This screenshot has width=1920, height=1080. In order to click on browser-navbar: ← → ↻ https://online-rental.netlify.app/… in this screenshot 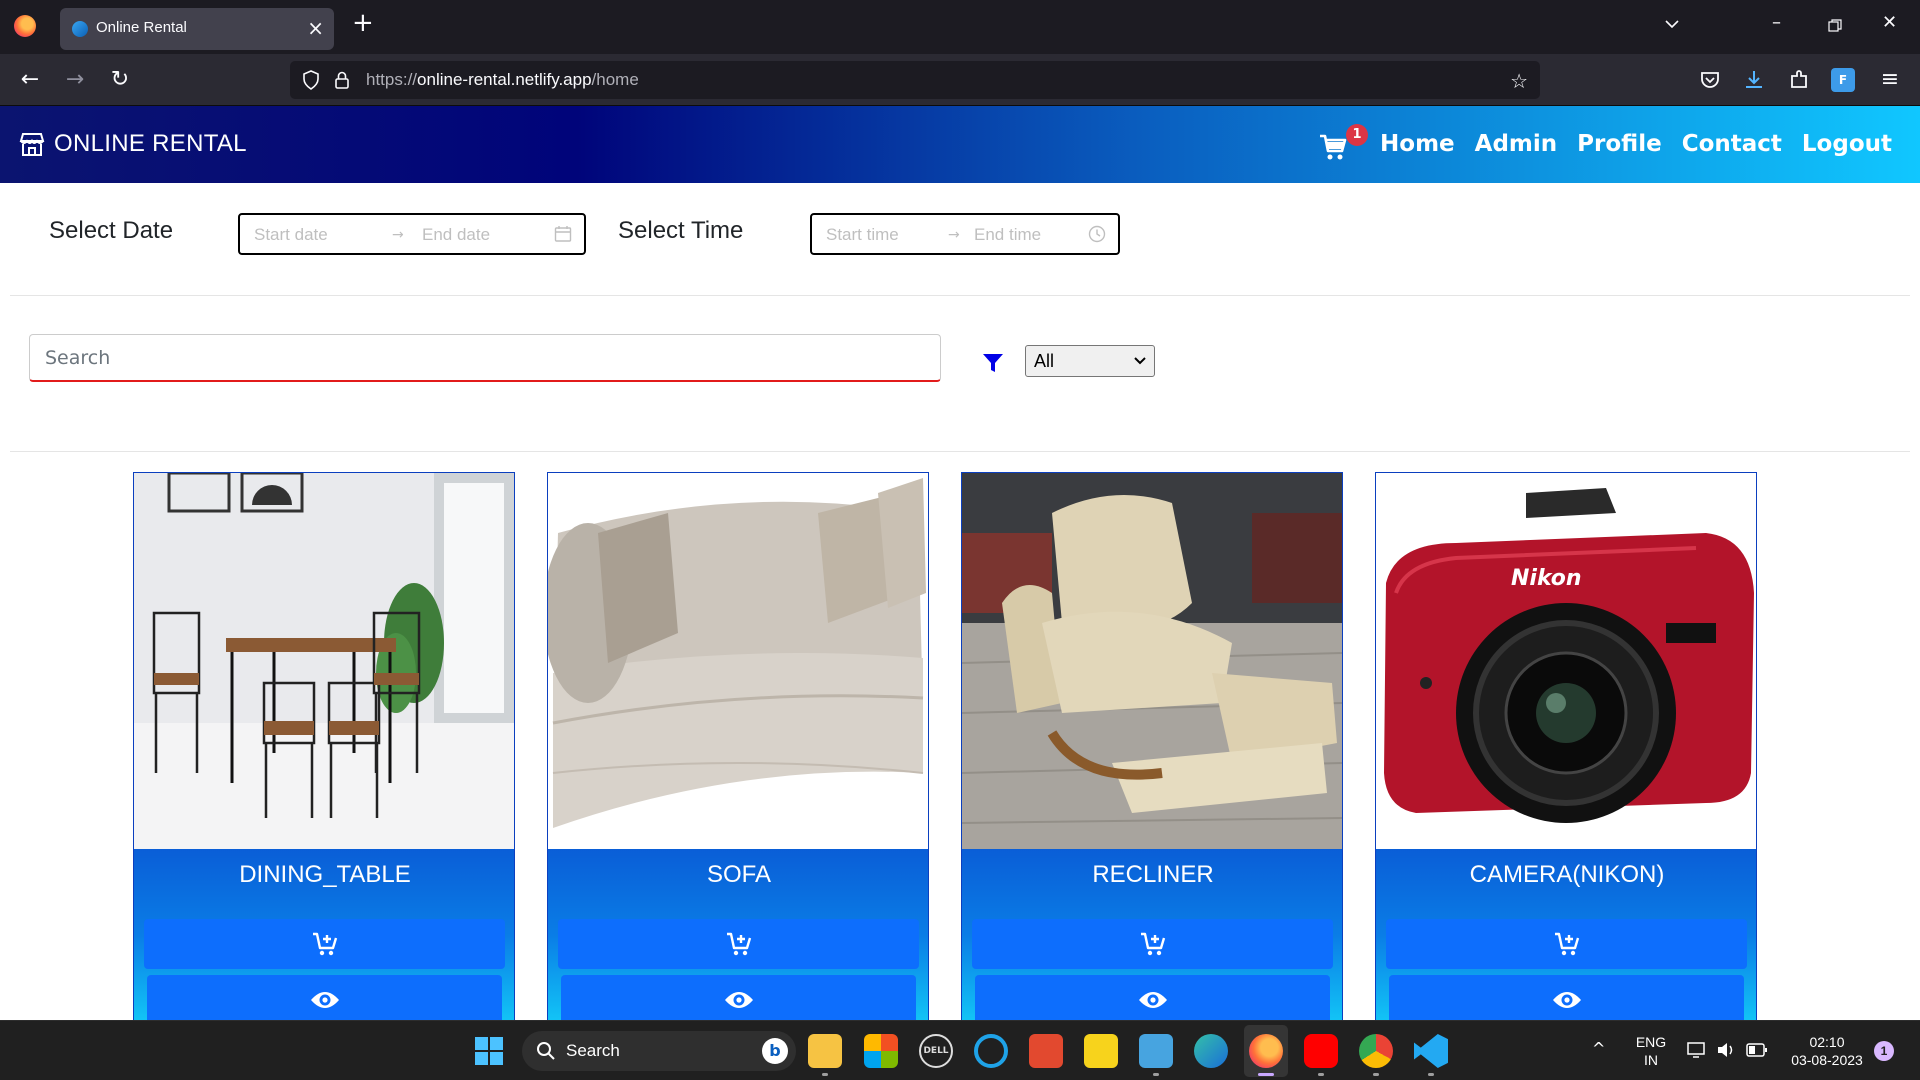, I will do `click(960, 80)`.